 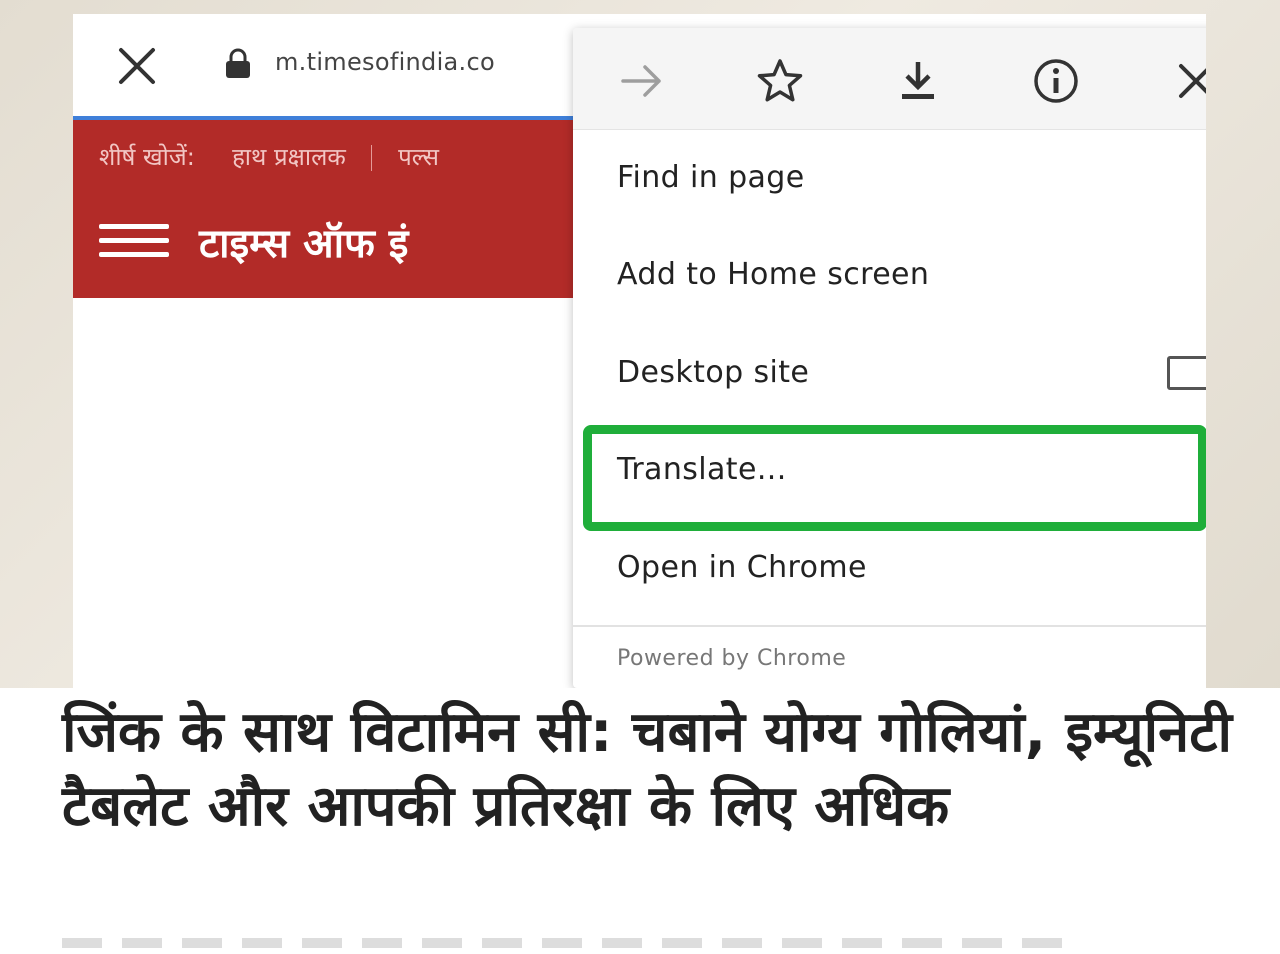 What do you see at coordinates (1056, 81) in the screenshot?
I see `info-icon` at bounding box center [1056, 81].